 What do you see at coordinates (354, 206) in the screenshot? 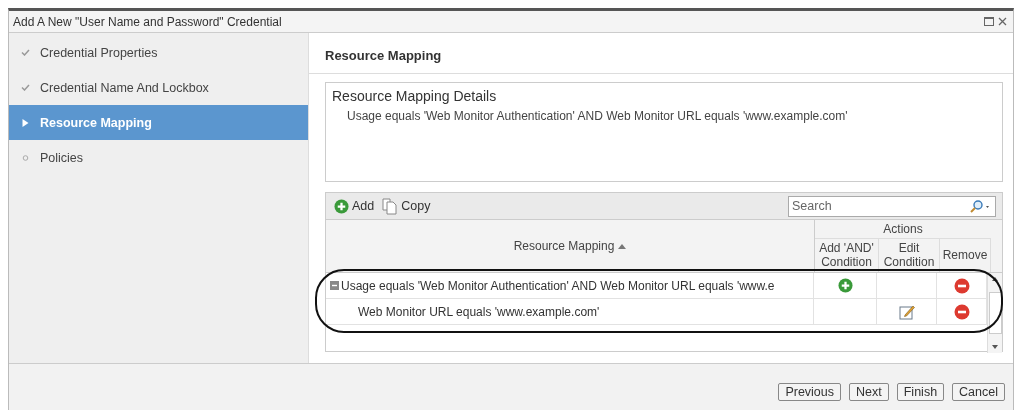
I see `add-button: Add` at bounding box center [354, 206].